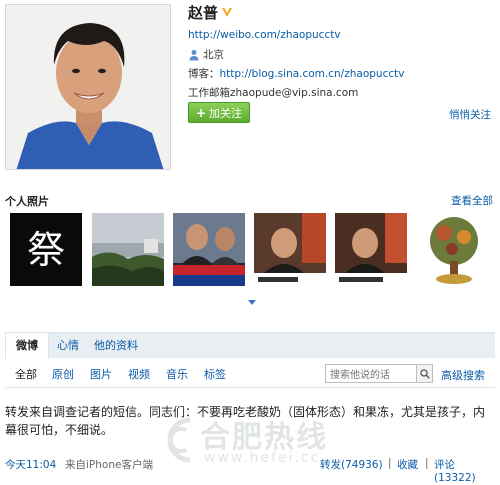  What do you see at coordinates (139, 374) in the screenshot?
I see `filter-videos: 视频` at bounding box center [139, 374].